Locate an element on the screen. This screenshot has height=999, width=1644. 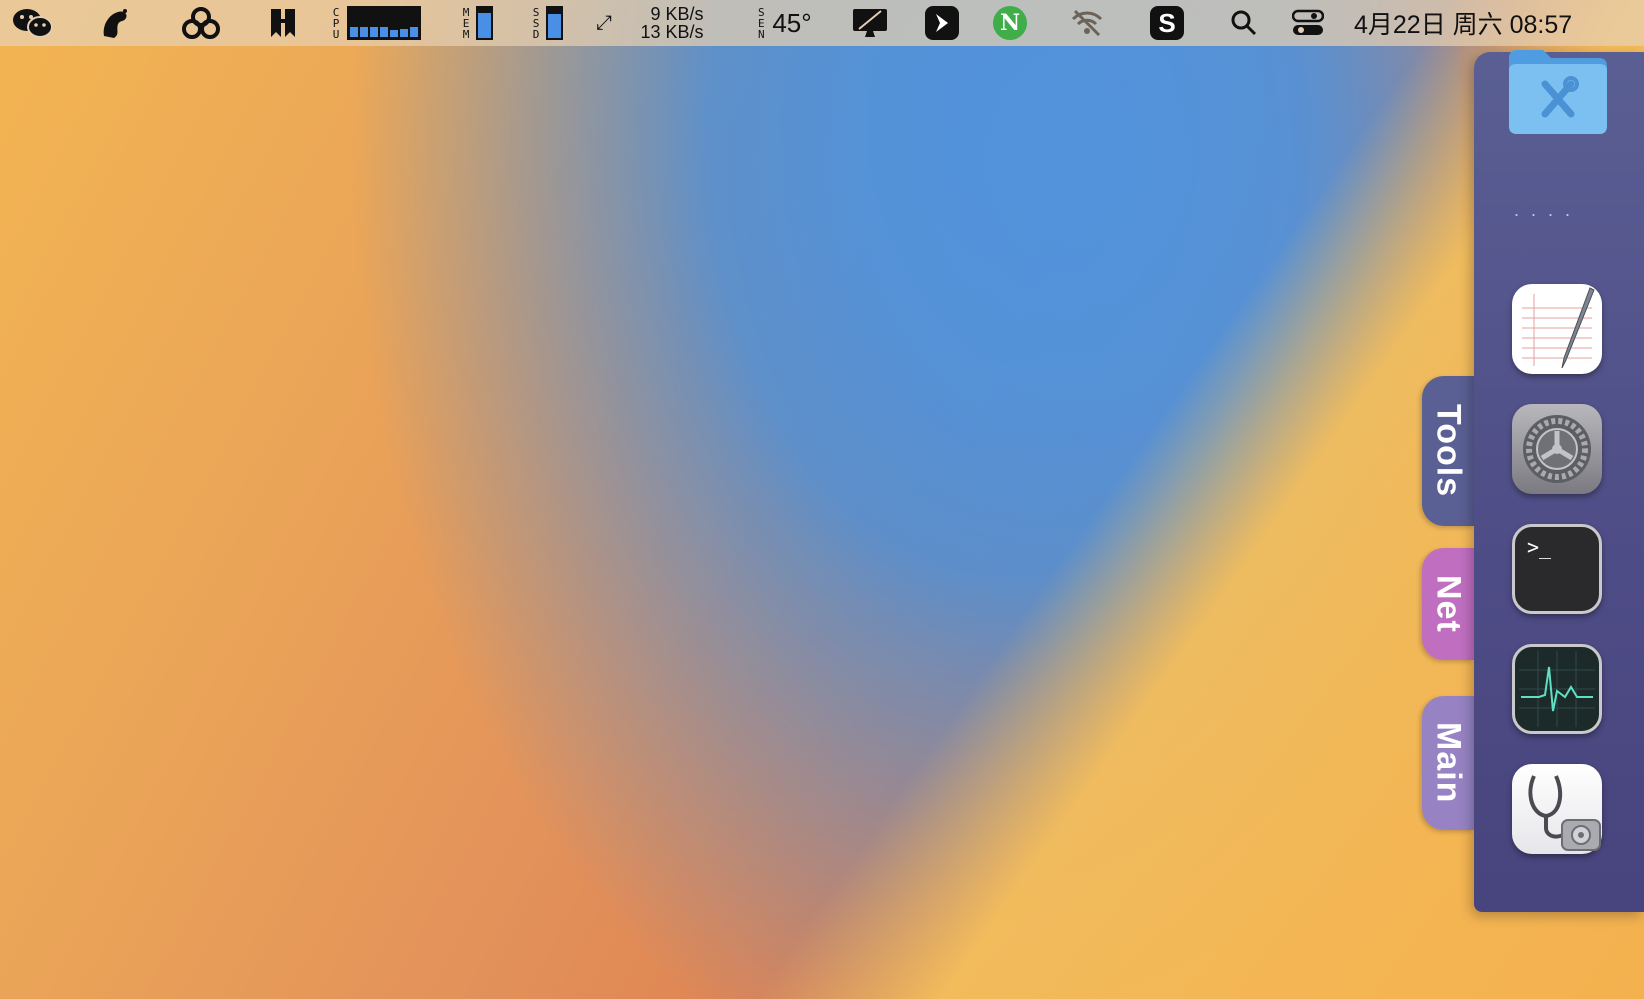
tab-main-label: Main is located at coordinates (1448, 763).